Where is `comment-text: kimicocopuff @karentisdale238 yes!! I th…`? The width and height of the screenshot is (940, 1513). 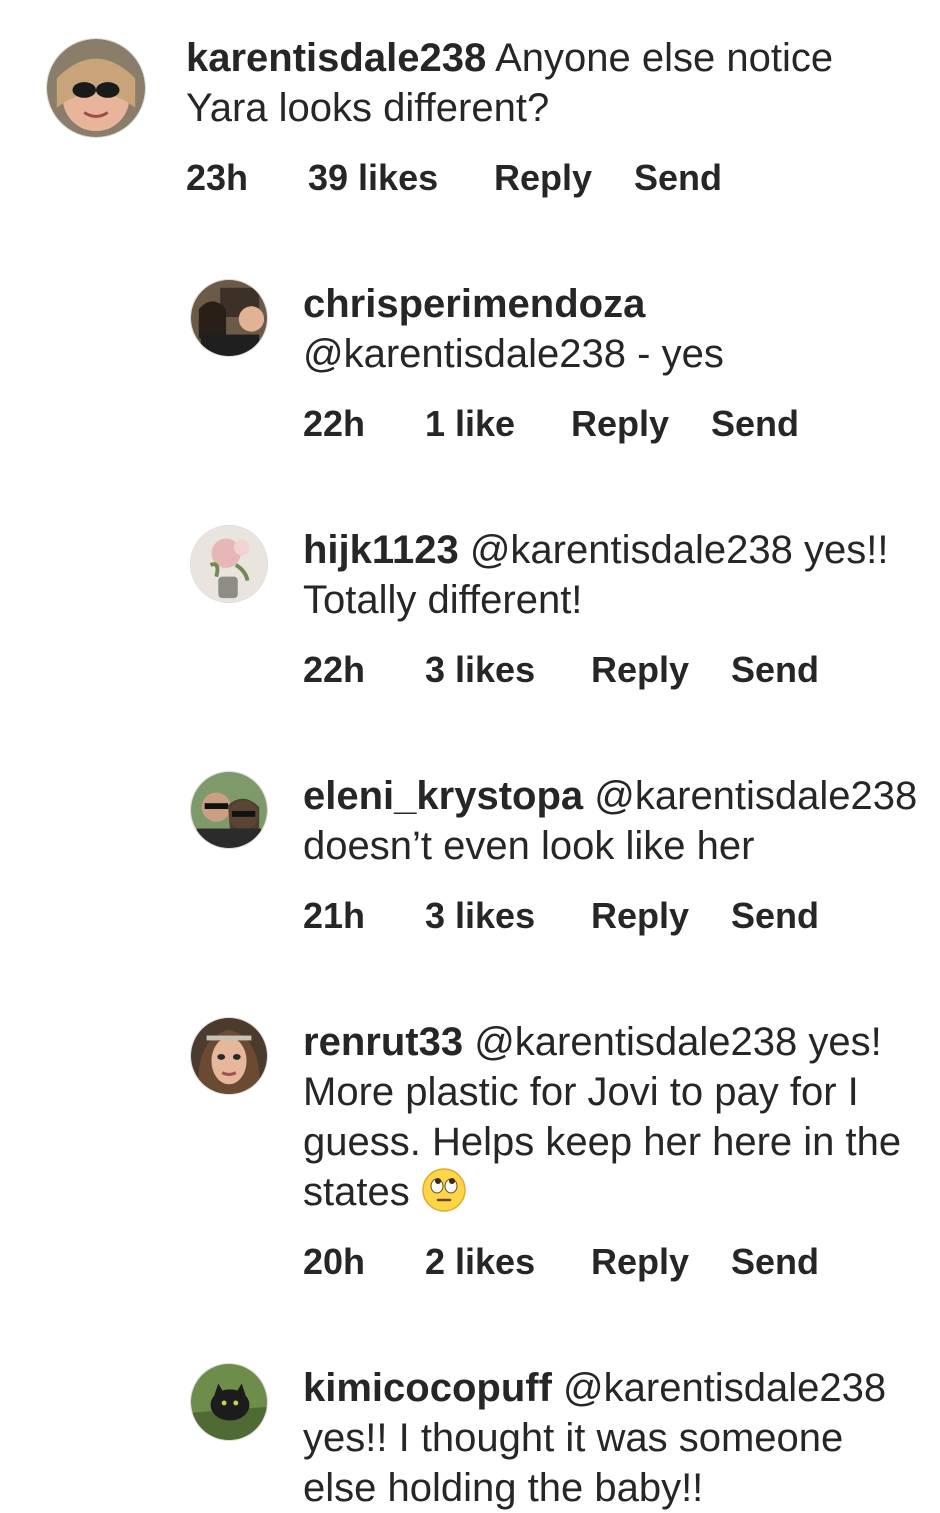 comment-text: kimicocopuff @karentisdale238 yes!! I th… is located at coordinates (613, 1438).